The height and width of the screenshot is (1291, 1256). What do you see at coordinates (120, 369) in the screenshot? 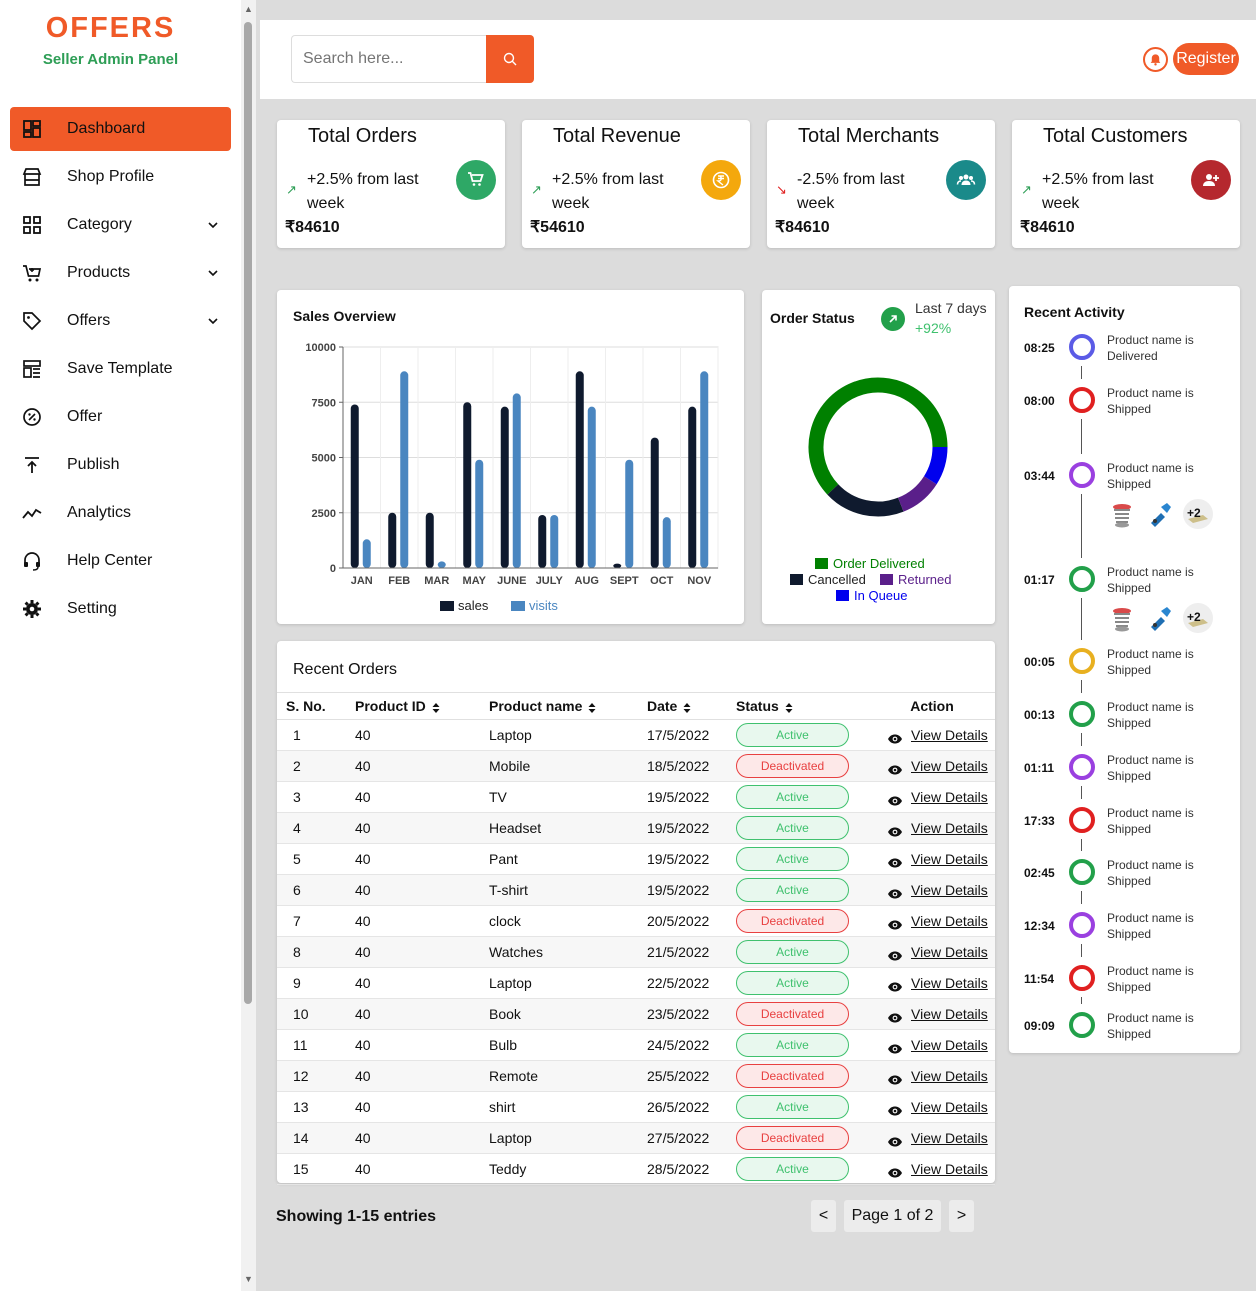
I see `sidebar-item-save-template: Save Template` at bounding box center [120, 369].